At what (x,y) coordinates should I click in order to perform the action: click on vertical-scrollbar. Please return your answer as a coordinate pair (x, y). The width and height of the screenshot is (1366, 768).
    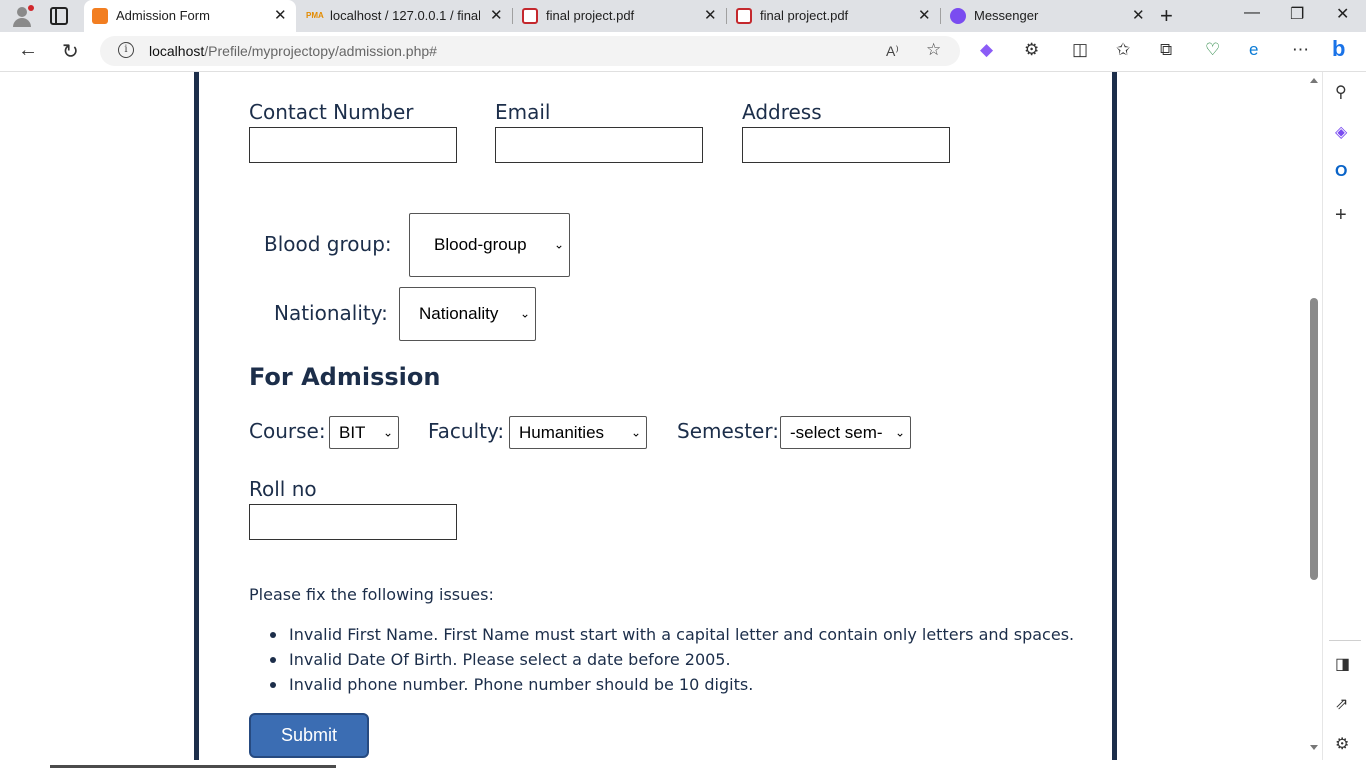
    Looking at the image, I should click on (1314, 416).